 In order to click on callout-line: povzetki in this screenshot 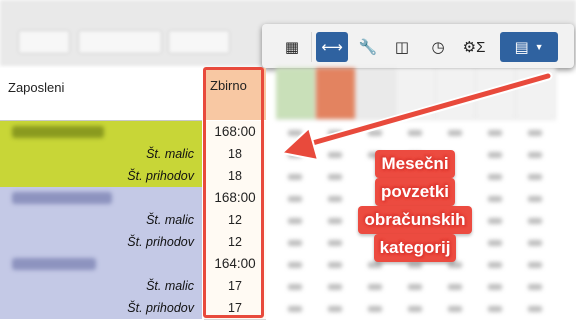, I will do `click(415, 192)`.